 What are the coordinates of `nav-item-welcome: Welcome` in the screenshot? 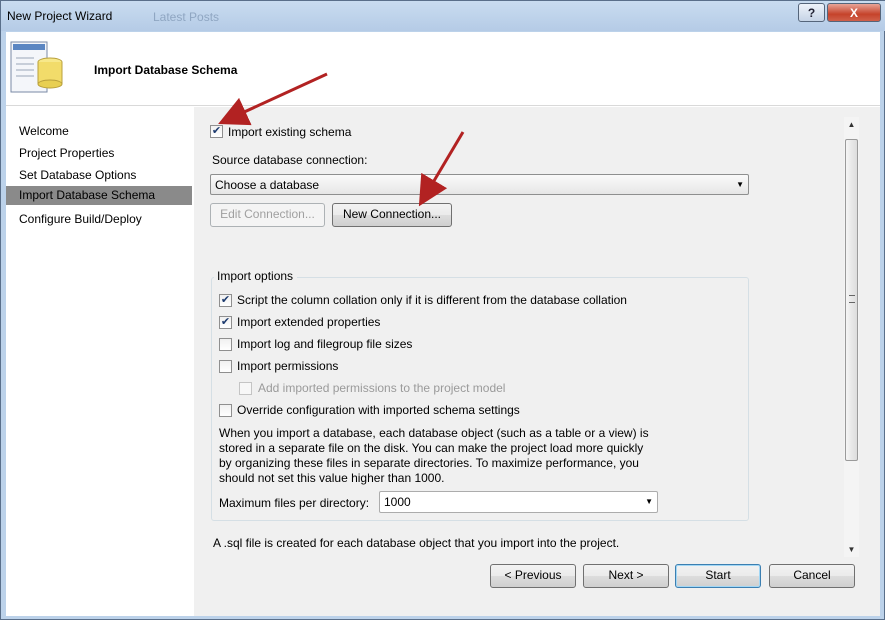 It's located at (99, 131).